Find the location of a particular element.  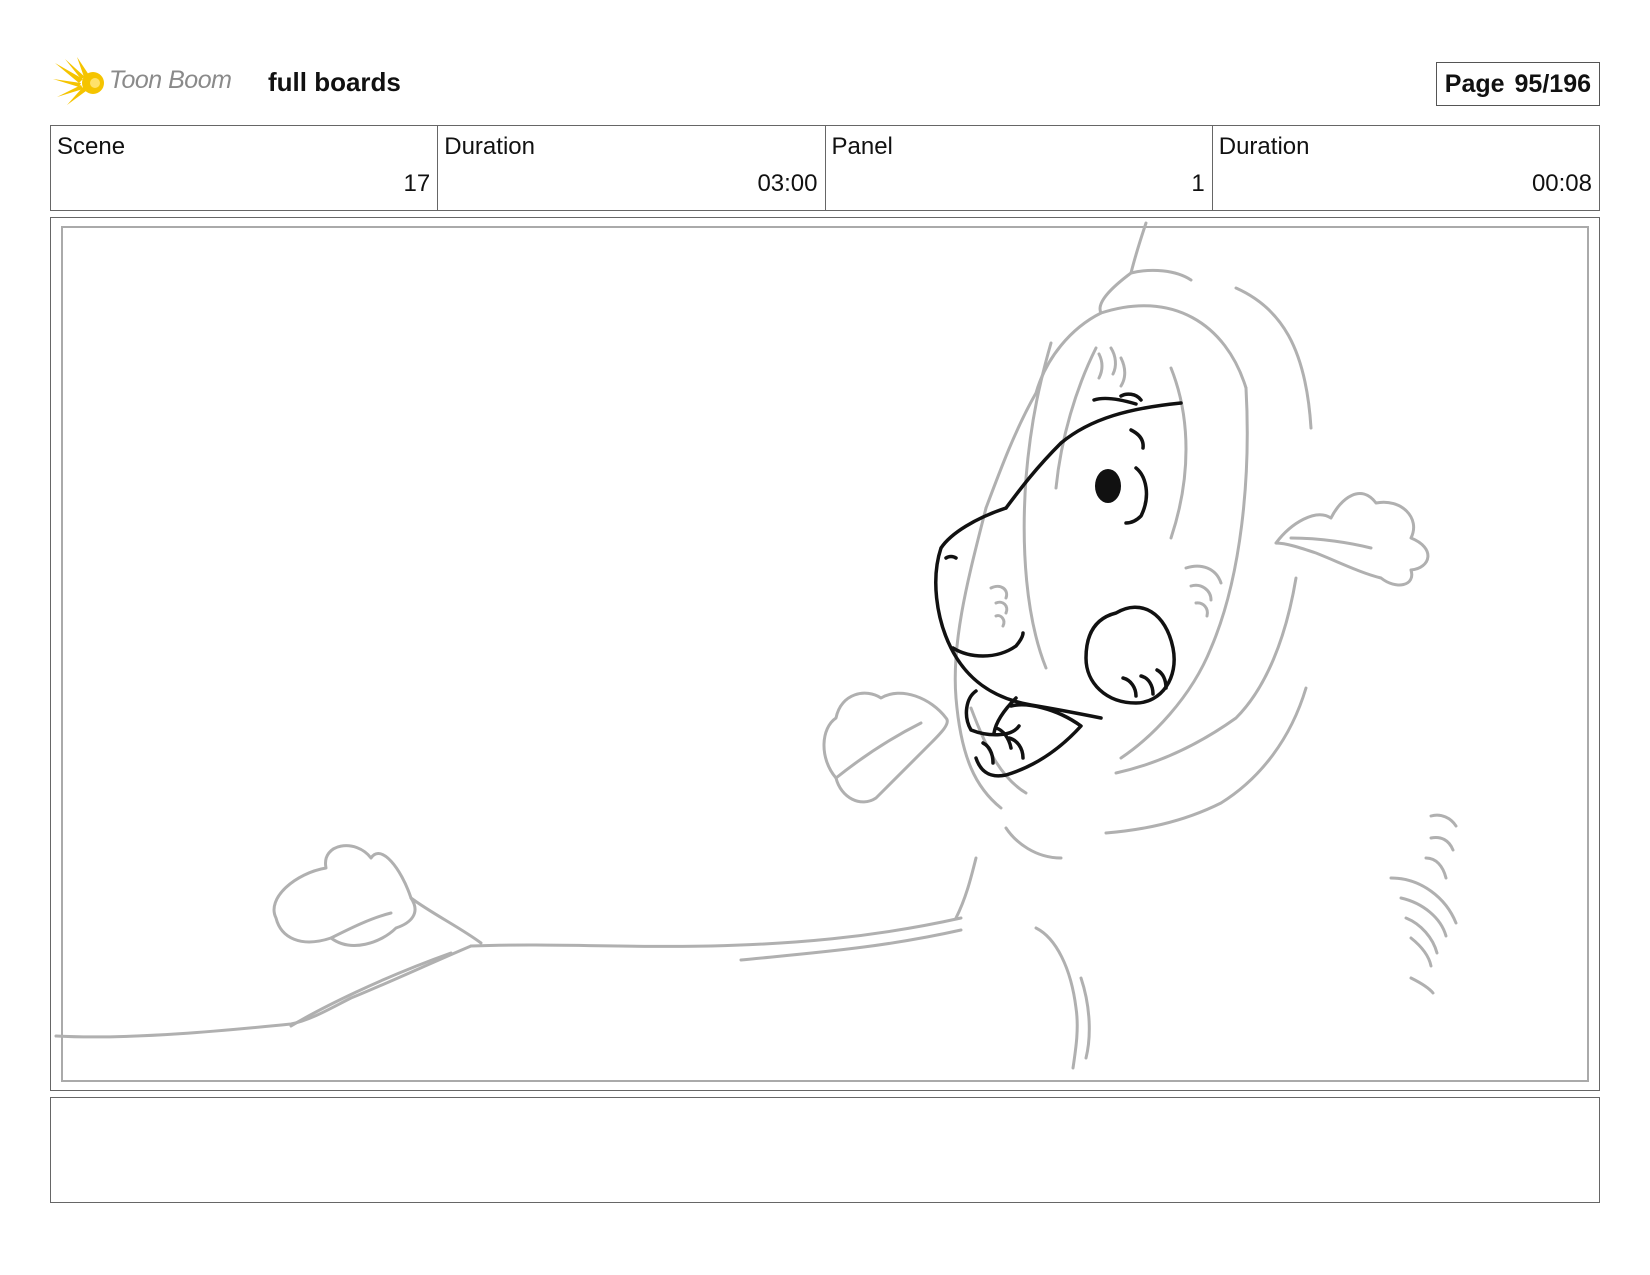

scene-cell: Scene 17 is located at coordinates (245, 168).